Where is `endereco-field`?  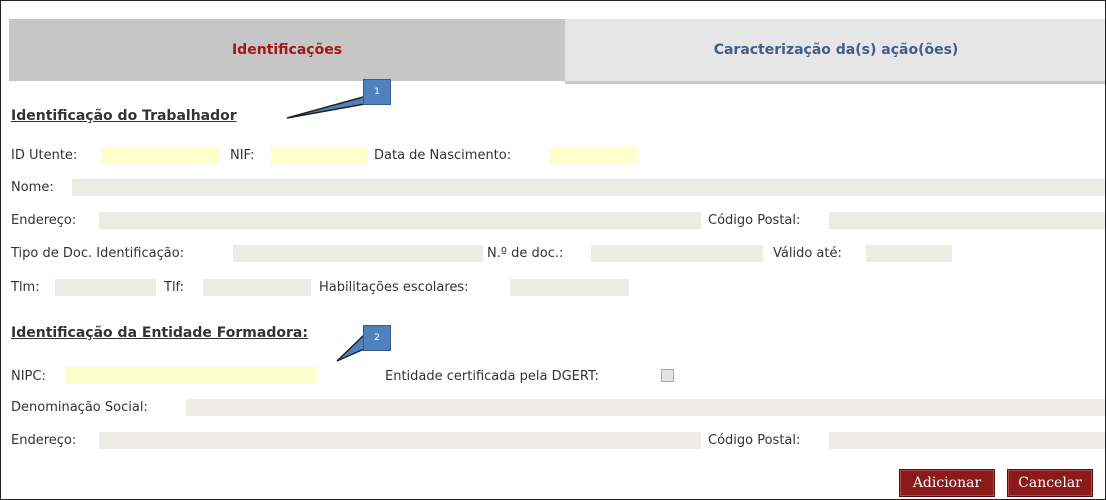
endereco-field is located at coordinates (400, 220).